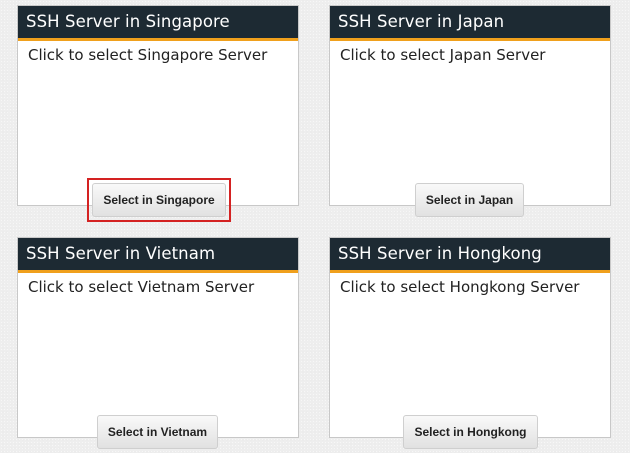 The height and width of the screenshot is (453, 630). What do you see at coordinates (443, 55) in the screenshot?
I see `card-description: Click to select Japan Server` at bounding box center [443, 55].